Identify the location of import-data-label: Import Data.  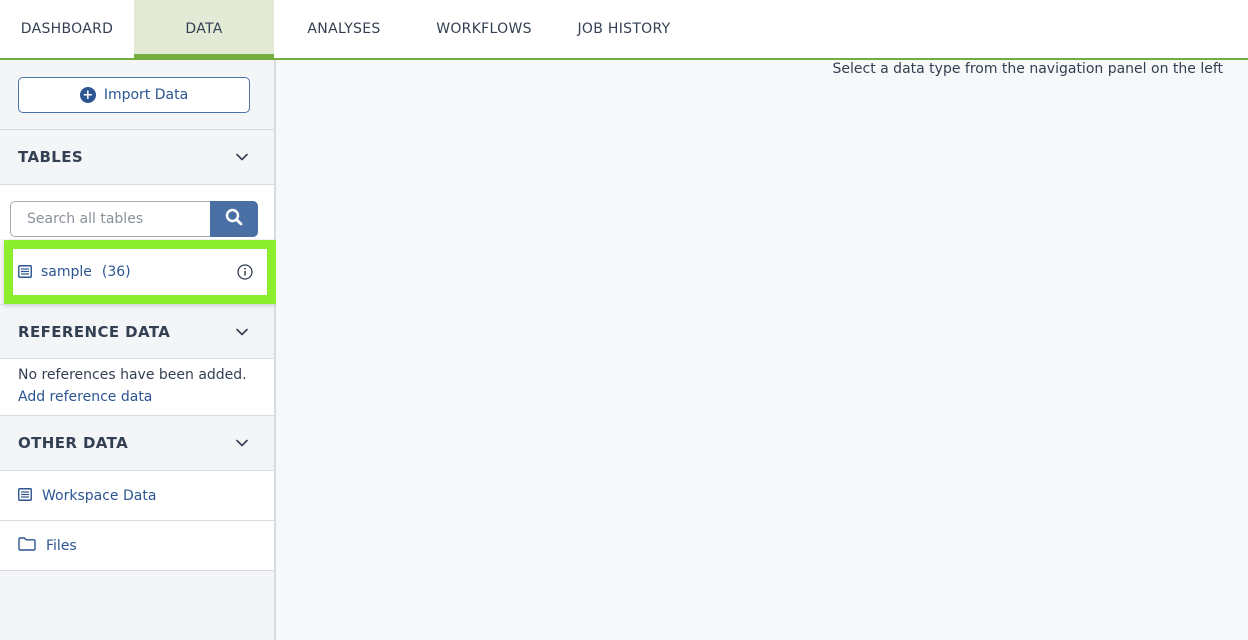
(146, 95).